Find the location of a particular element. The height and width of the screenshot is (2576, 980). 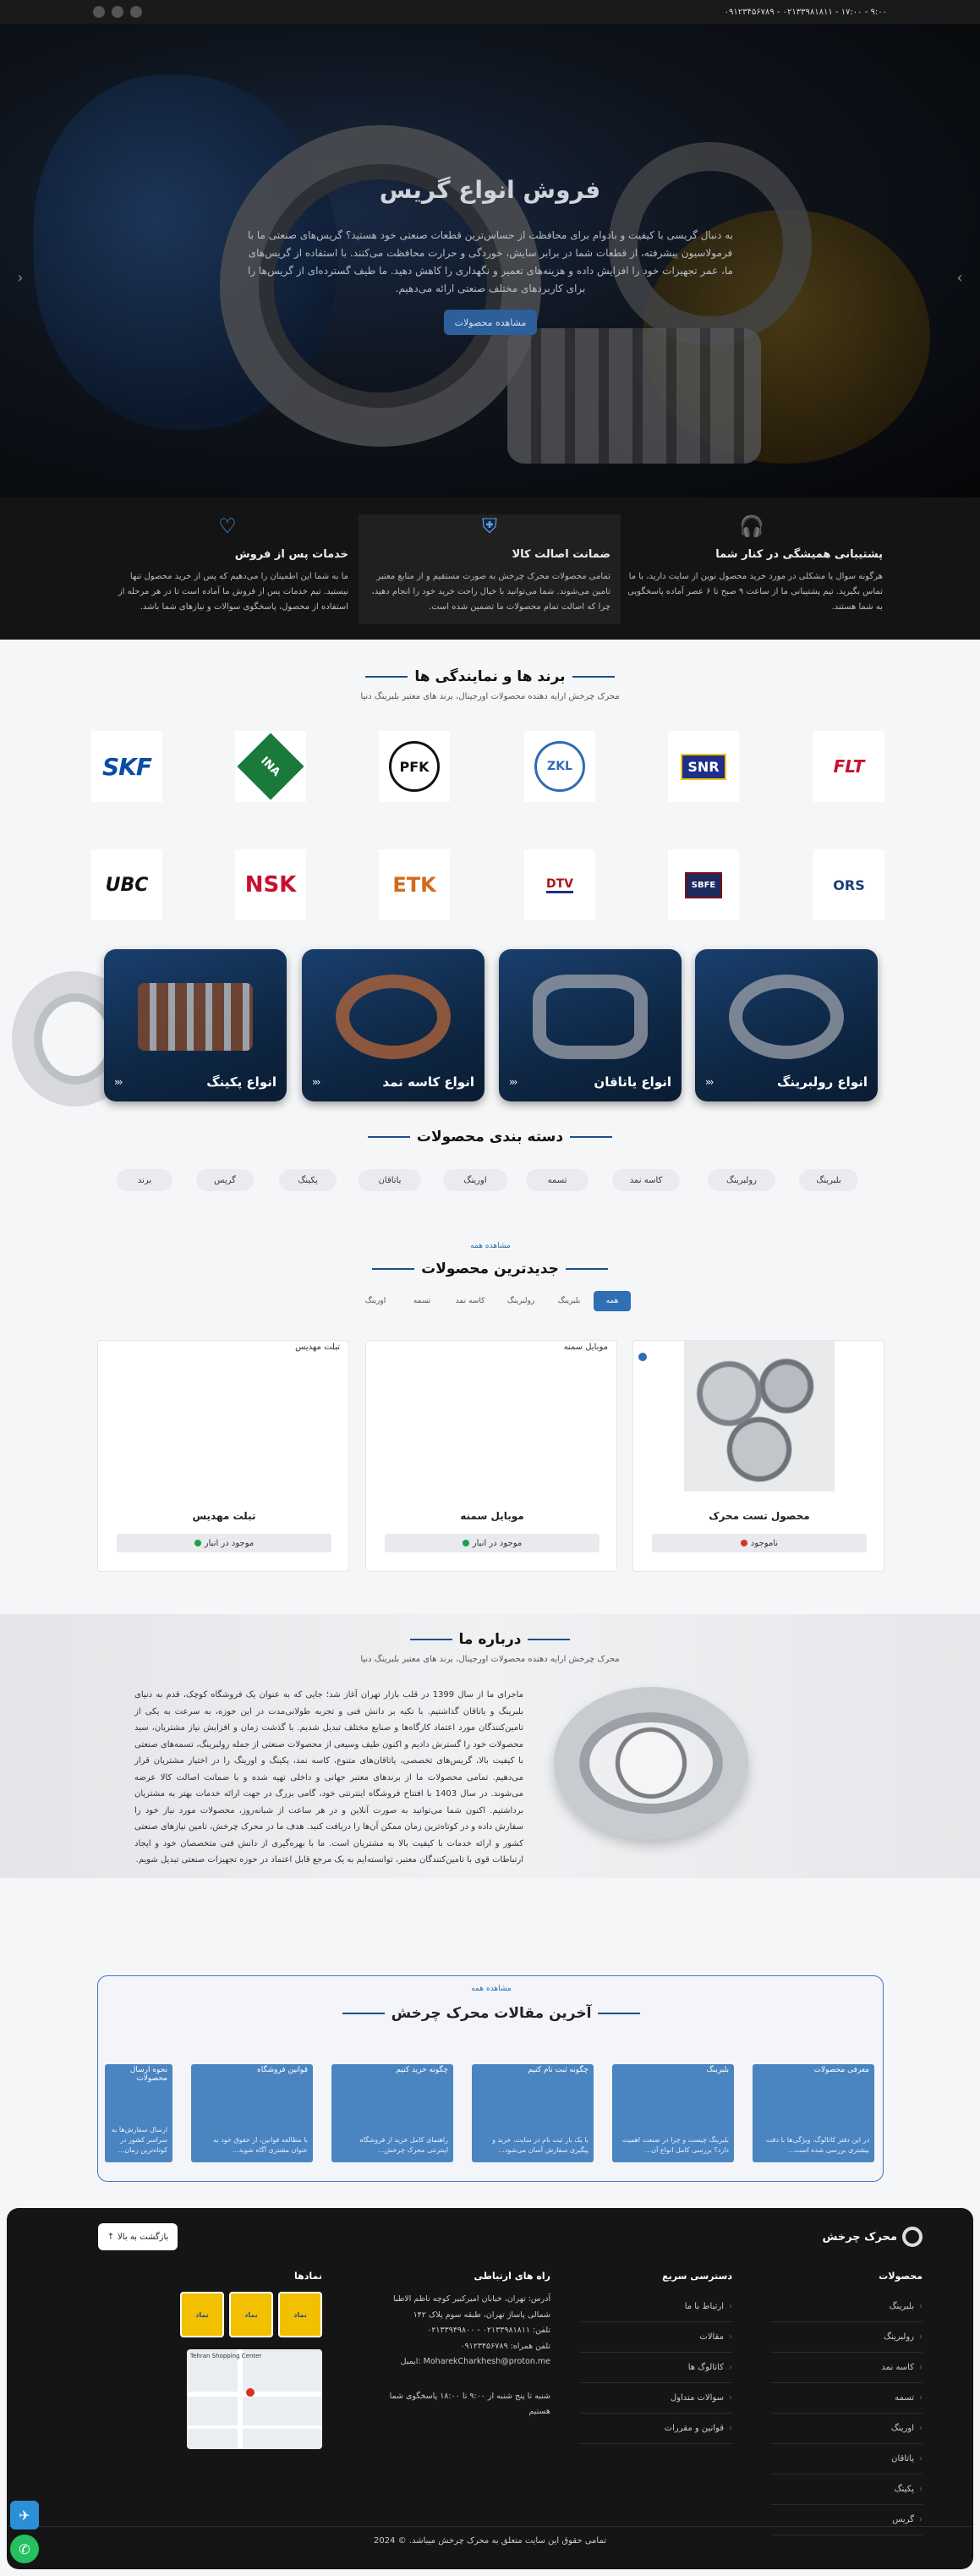

hero-cta-button: مشاهده محصولات is located at coordinates (490, 322).